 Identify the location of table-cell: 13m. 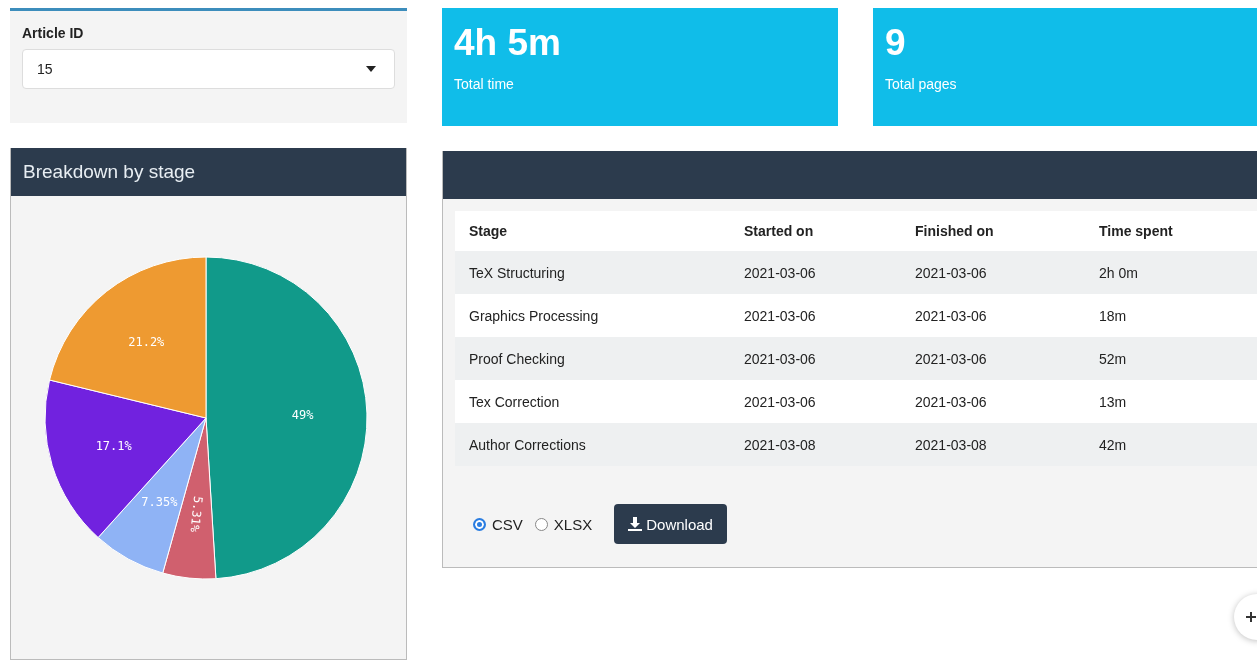
(1171, 401).